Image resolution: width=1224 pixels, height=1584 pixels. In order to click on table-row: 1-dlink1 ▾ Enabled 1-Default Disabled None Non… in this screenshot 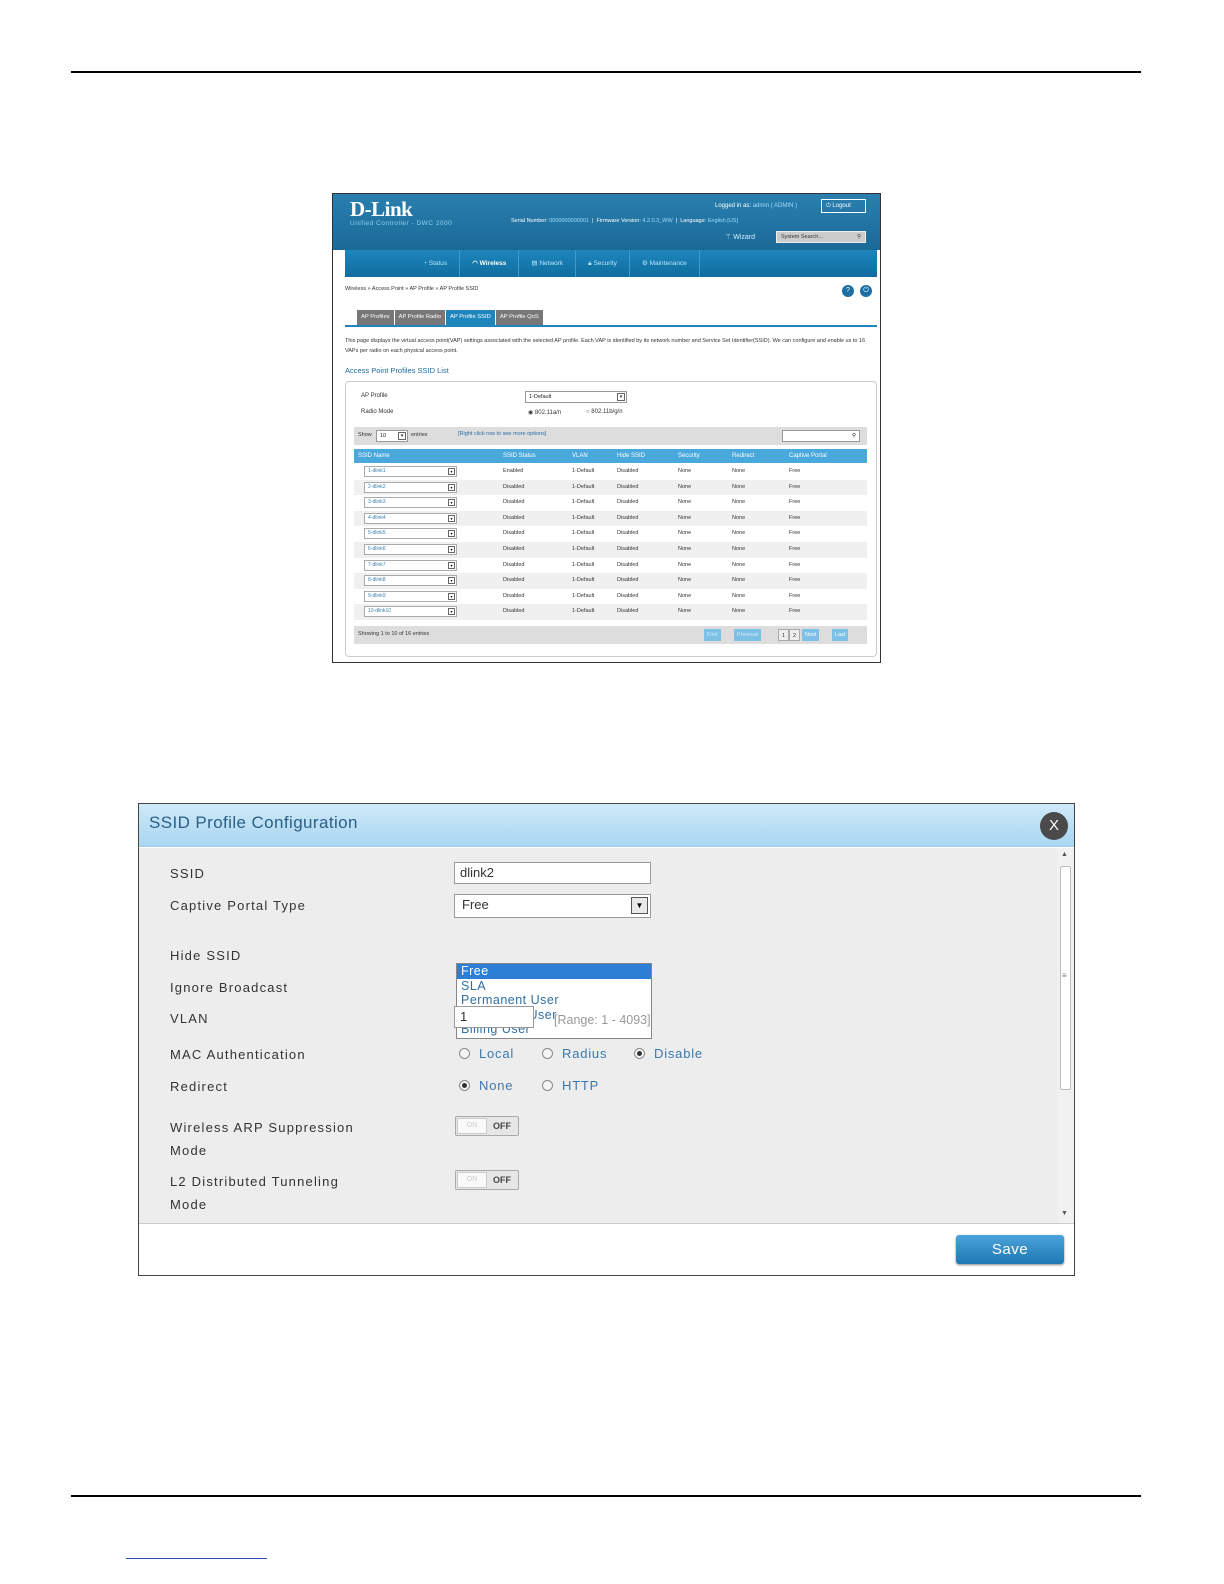, I will do `click(610, 472)`.